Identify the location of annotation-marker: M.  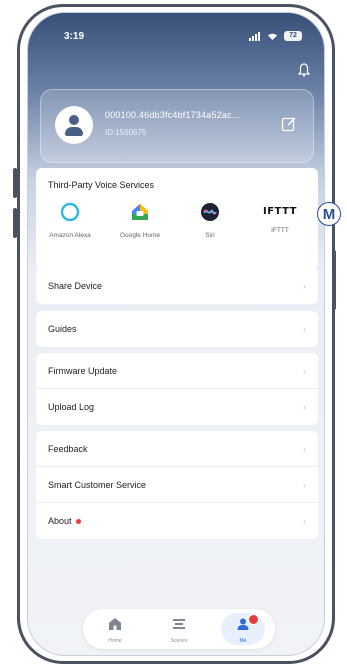
(329, 214).